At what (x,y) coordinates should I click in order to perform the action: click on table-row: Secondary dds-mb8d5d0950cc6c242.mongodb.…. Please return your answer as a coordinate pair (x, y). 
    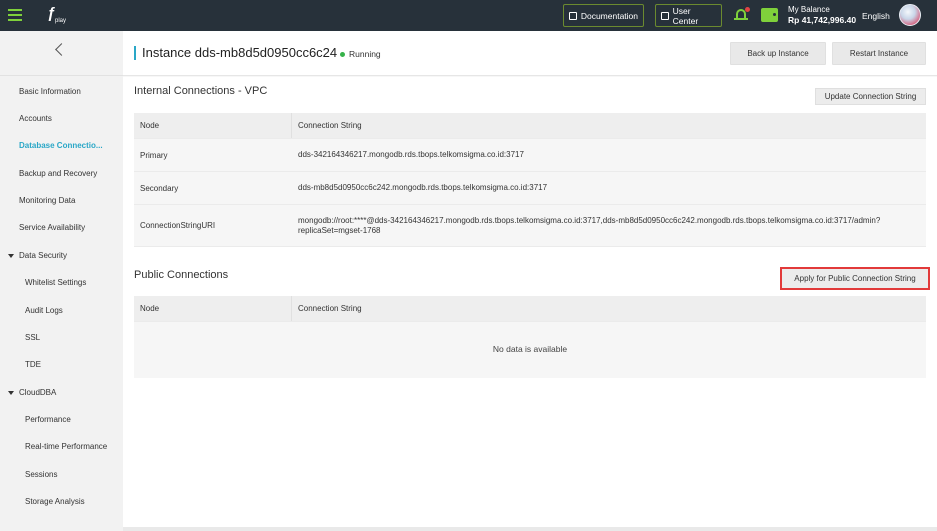
    Looking at the image, I should click on (530, 188).